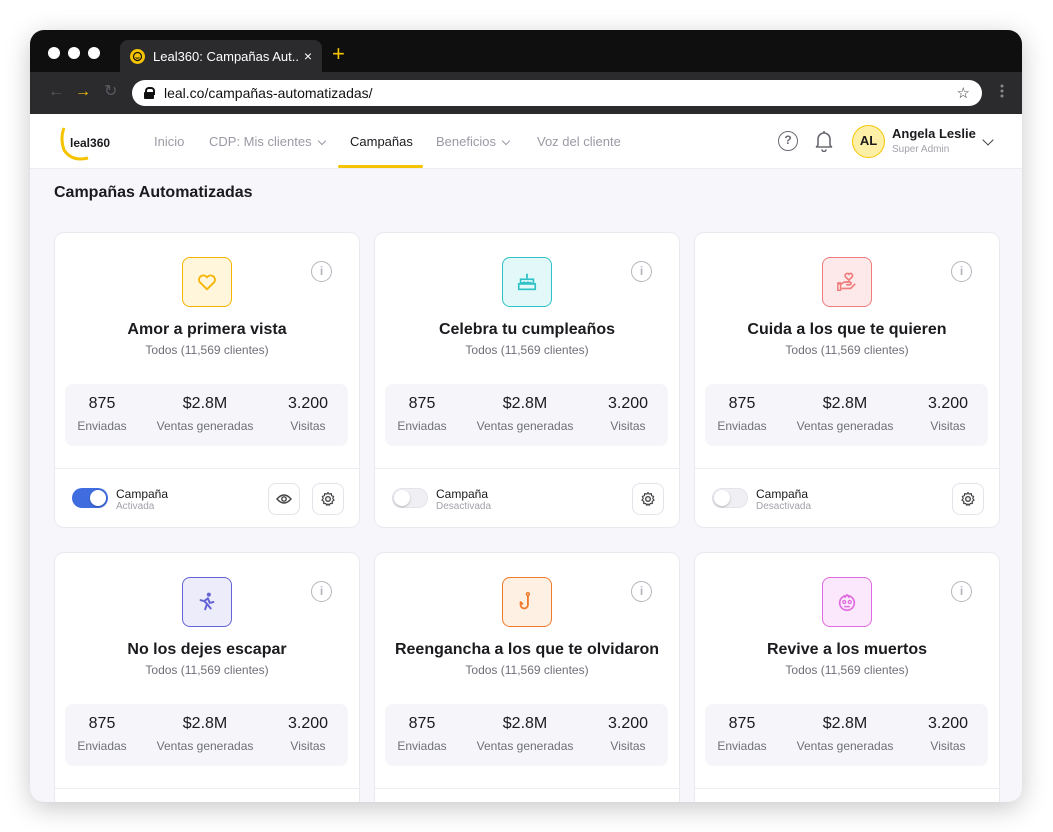 The height and width of the screenshot is (832, 1053). Describe the element at coordinates (381, 141) in the screenshot. I see `nav-campanas: Campañas` at that location.